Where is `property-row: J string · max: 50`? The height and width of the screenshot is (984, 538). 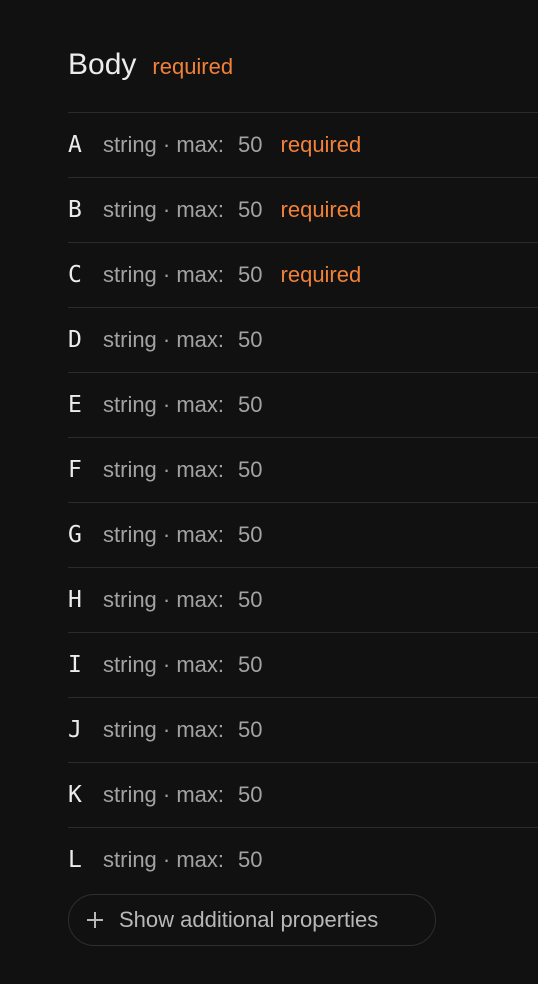 property-row: J string · max: 50 is located at coordinates (303, 729).